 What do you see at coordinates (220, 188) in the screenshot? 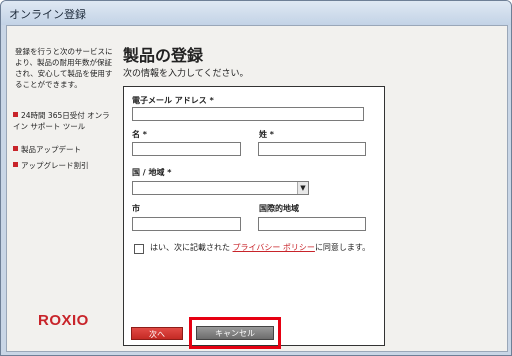
I see `country-select: ▼` at bounding box center [220, 188].